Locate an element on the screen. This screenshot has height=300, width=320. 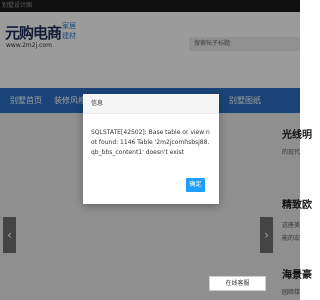
online-service-button: 在线客服 is located at coordinates (237, 283).